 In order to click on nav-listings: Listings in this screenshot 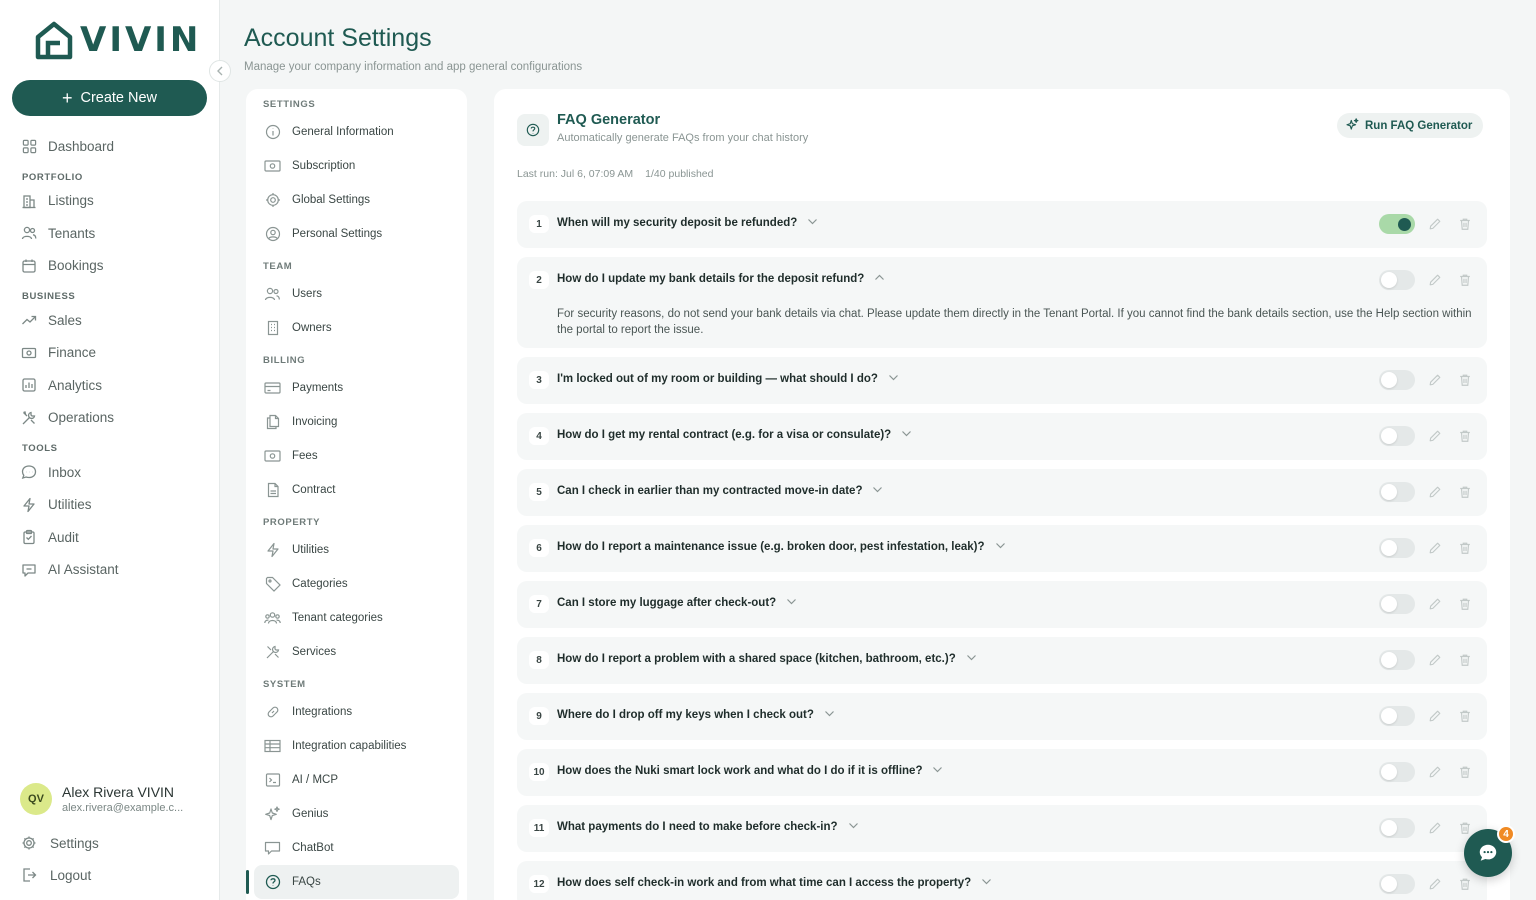, I will do `click(110, 201)`.